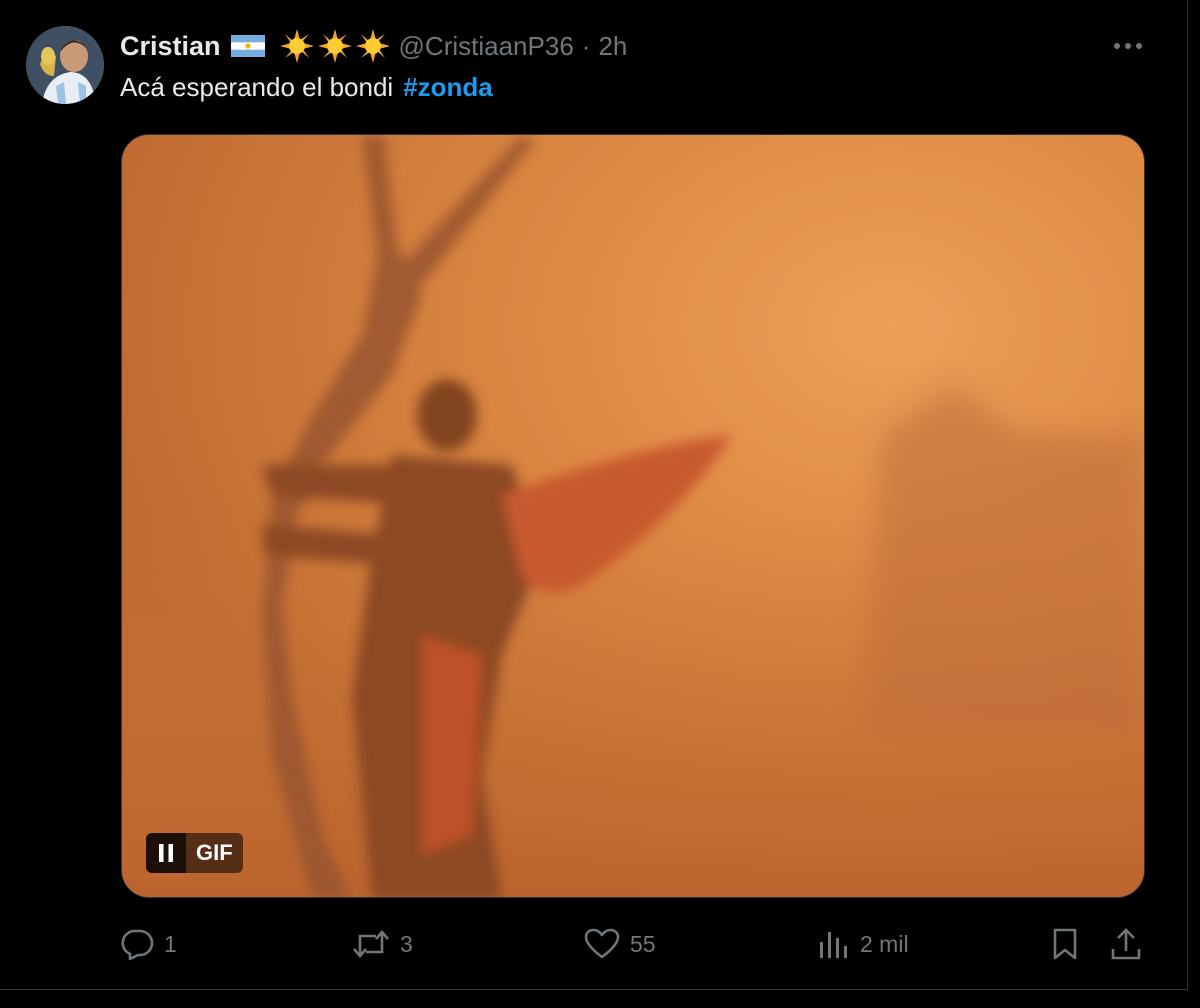  What do you see at coordinates (884, 943) in the screenshot?
I see `views-count: 2 mil` at bounding box center [884, 943].